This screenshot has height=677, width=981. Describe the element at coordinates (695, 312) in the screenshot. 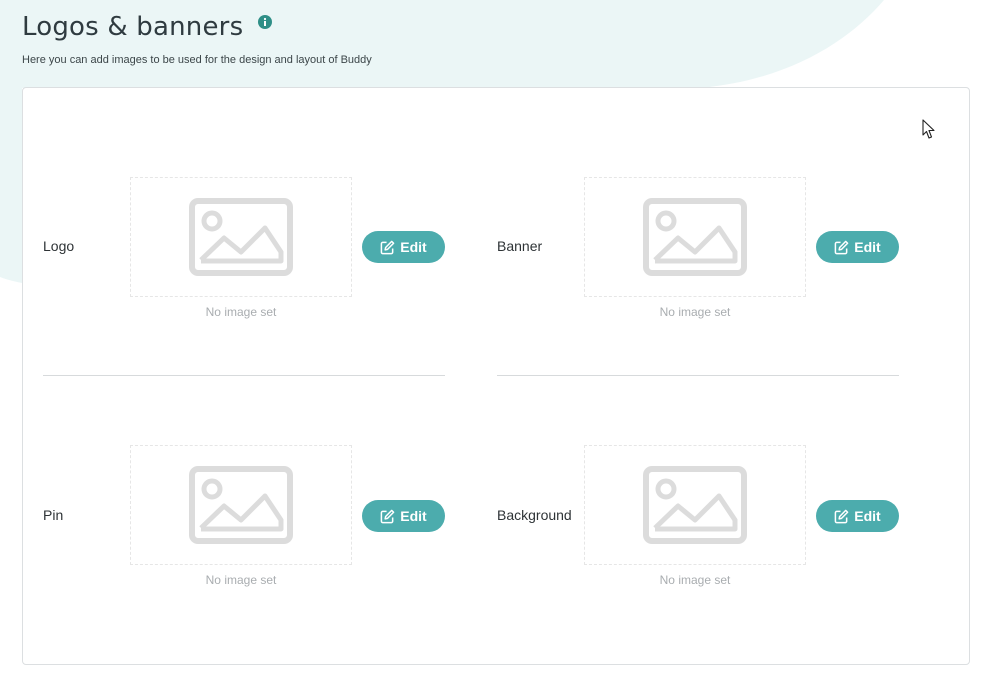

I see `banner-empty-text: No image set` at that location.